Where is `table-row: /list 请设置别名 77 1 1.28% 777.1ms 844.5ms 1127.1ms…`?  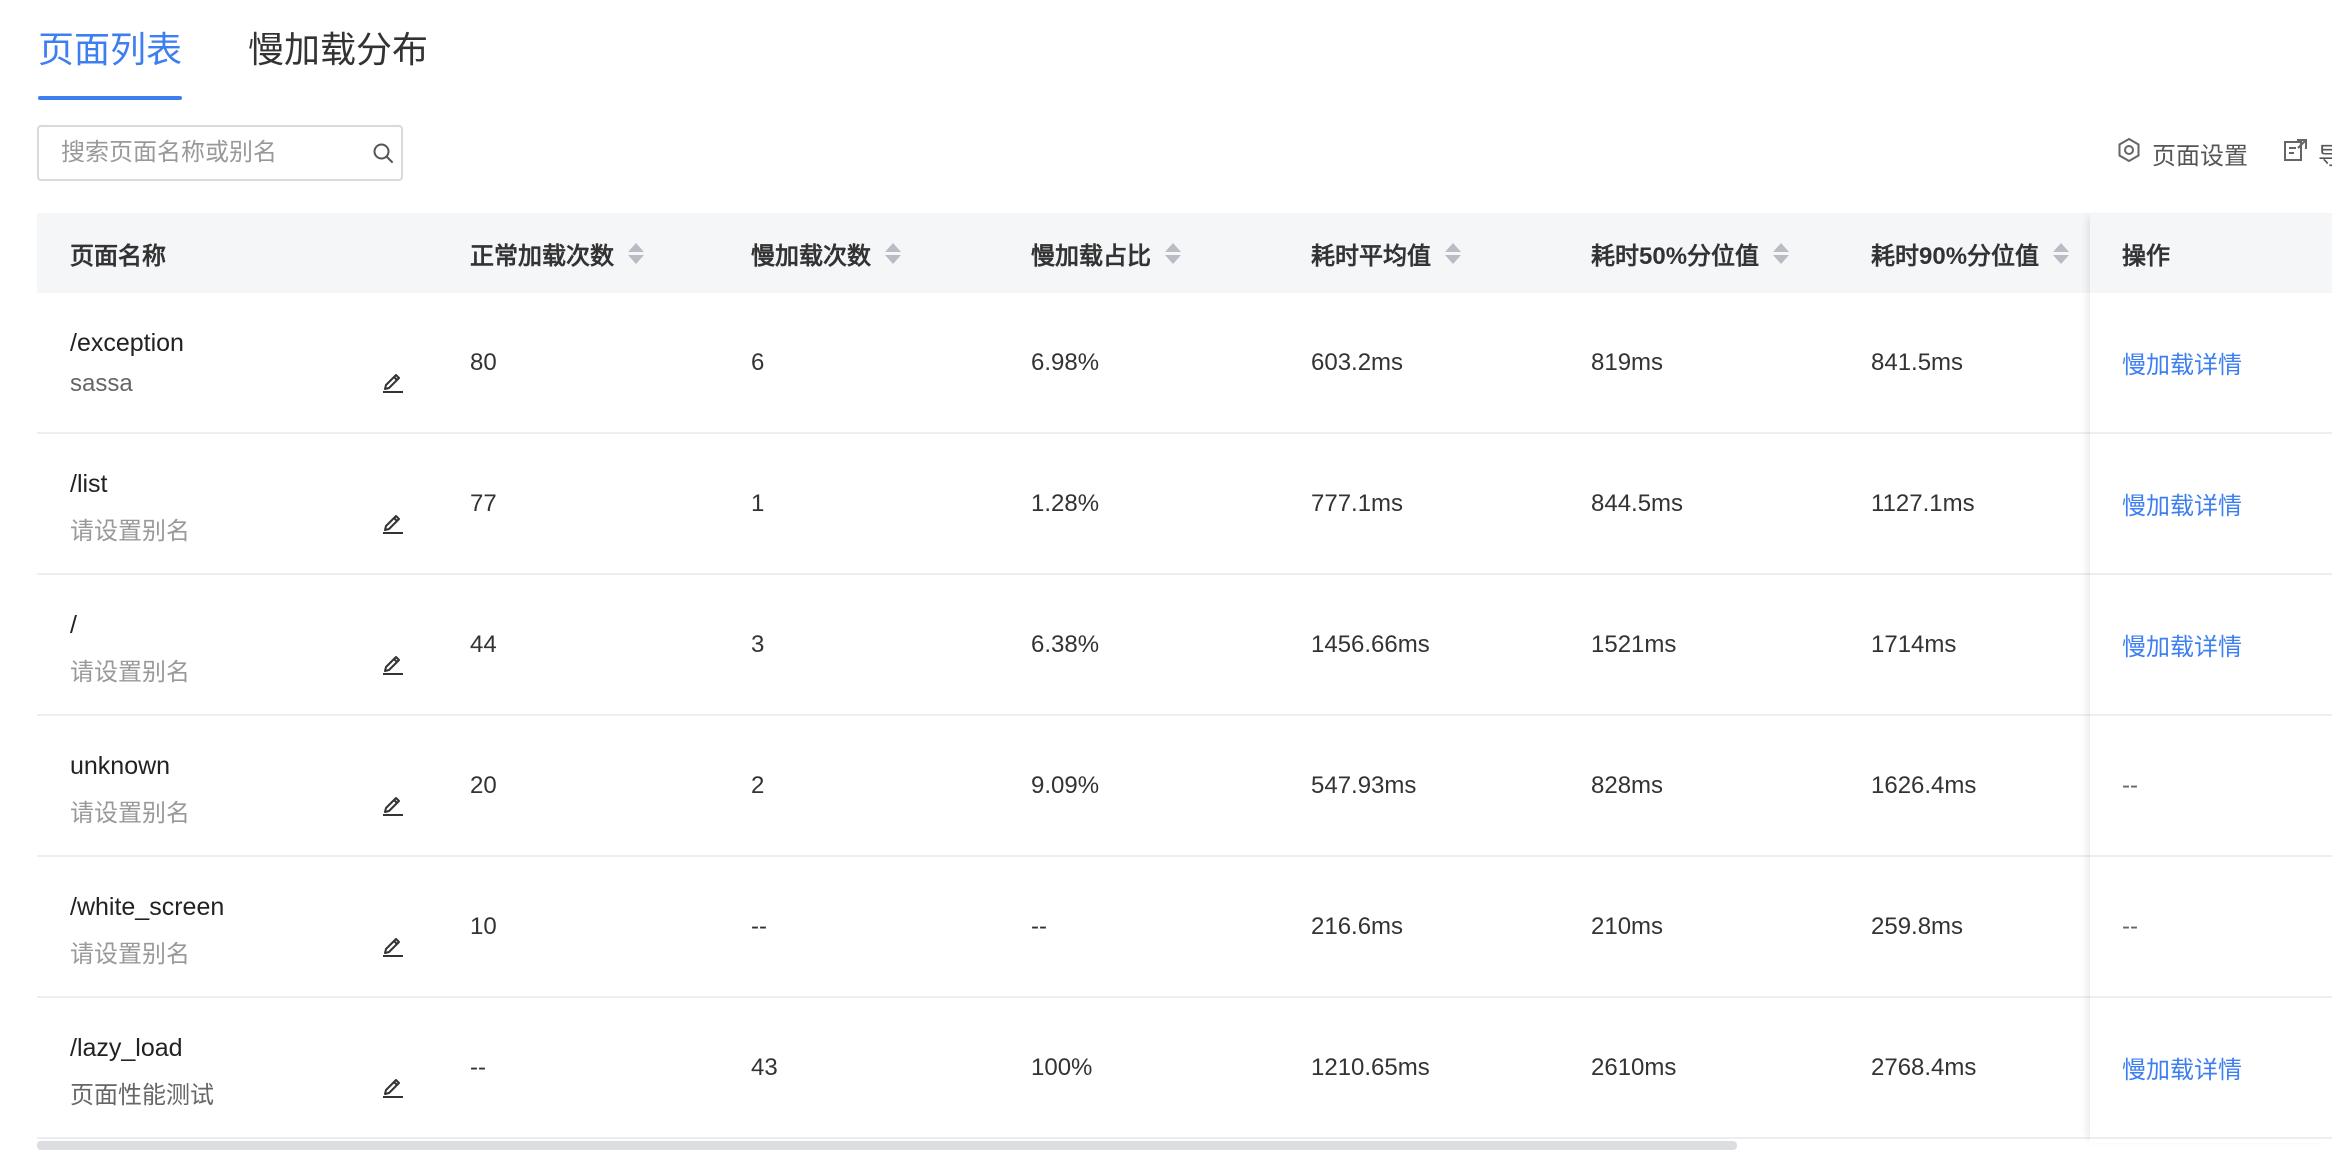
table-row: /list 请设置别名 77 1 1.28% 777.1ms 844.5ms 1127.1ms… is located at coordinates (1184, 504).